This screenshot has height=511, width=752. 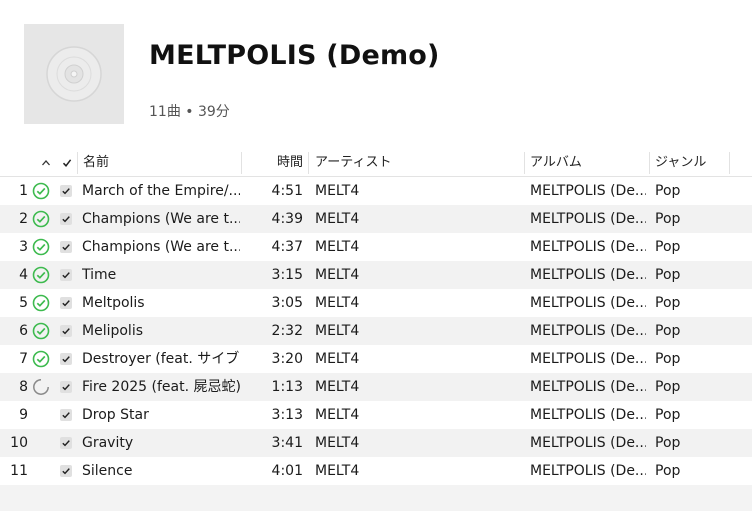 I want to click on track-number: 6, so click(x=23, y=331).